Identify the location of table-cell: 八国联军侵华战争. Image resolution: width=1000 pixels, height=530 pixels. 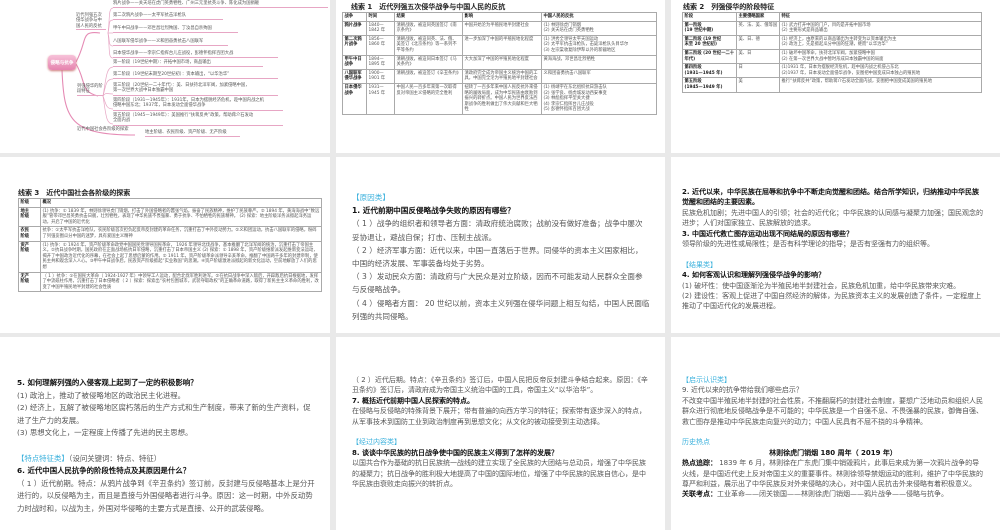
(354, 76).